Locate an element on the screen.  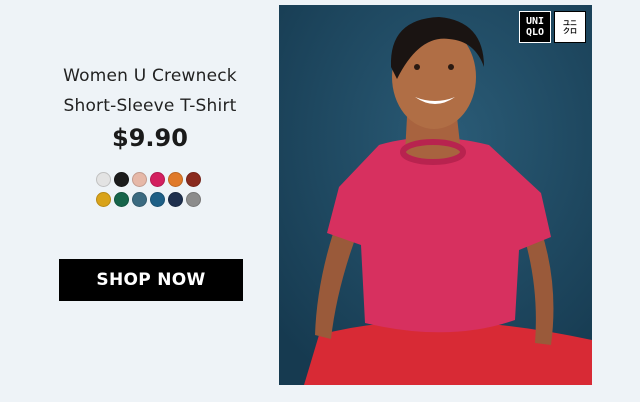
color-swatch-light-gray is located at coordinates (103, 179).